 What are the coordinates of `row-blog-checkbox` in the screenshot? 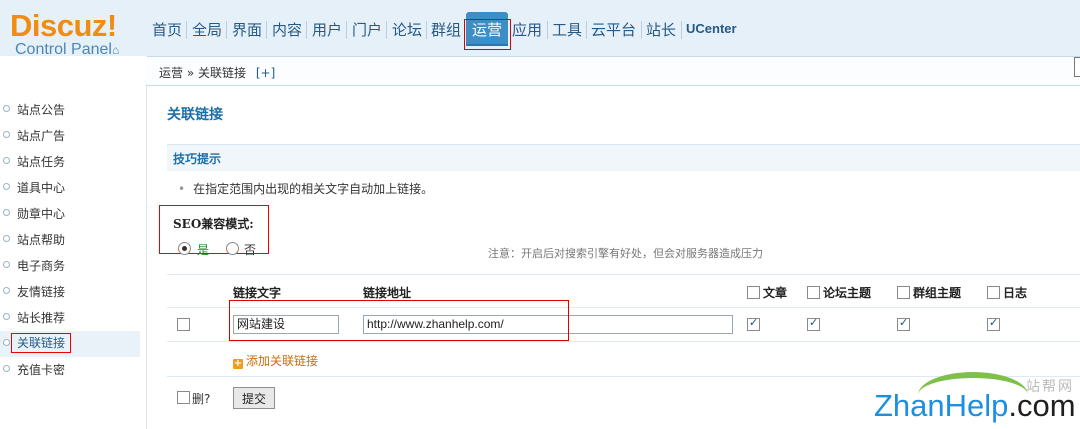 It's located at (993, 323).